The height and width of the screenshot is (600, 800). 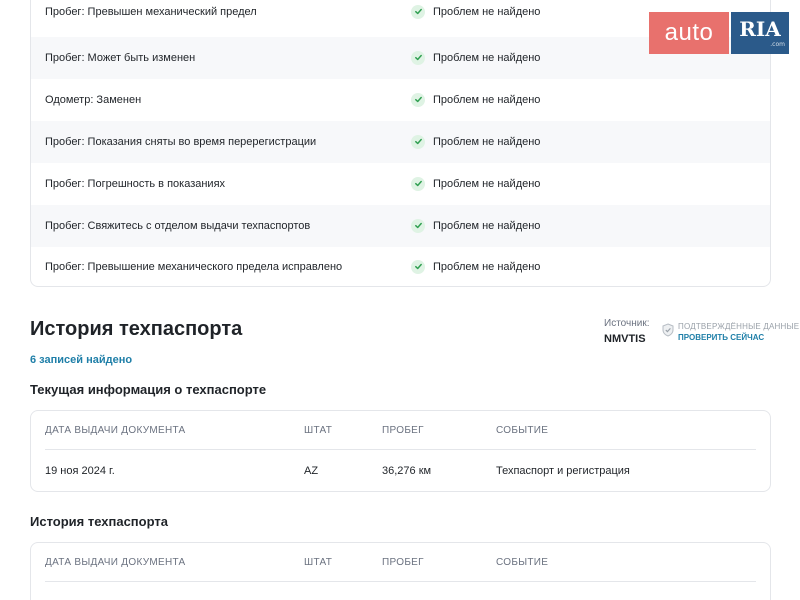 What do you see at coordinates (311, 471) in the screenshot?
I see `cell-state: AZ` at bounding box center [311, 471].